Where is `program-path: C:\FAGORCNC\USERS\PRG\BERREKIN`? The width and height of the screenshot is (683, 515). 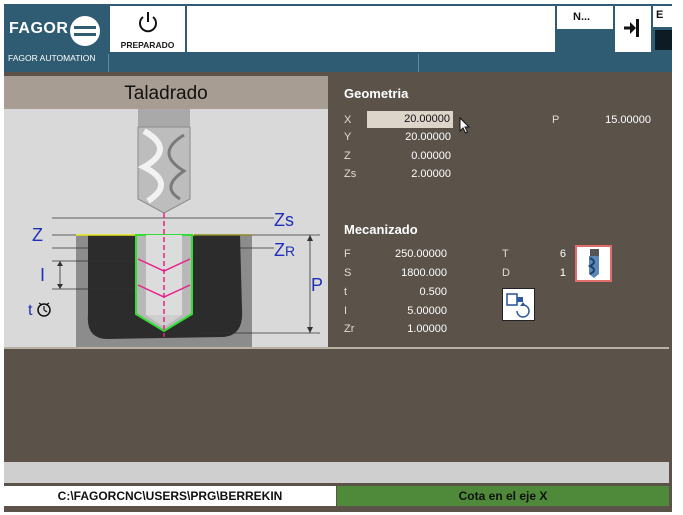
program-path: C:\FAGORCNC\USERS\PRG\BERREKIN is located at coordinates (170, 496).